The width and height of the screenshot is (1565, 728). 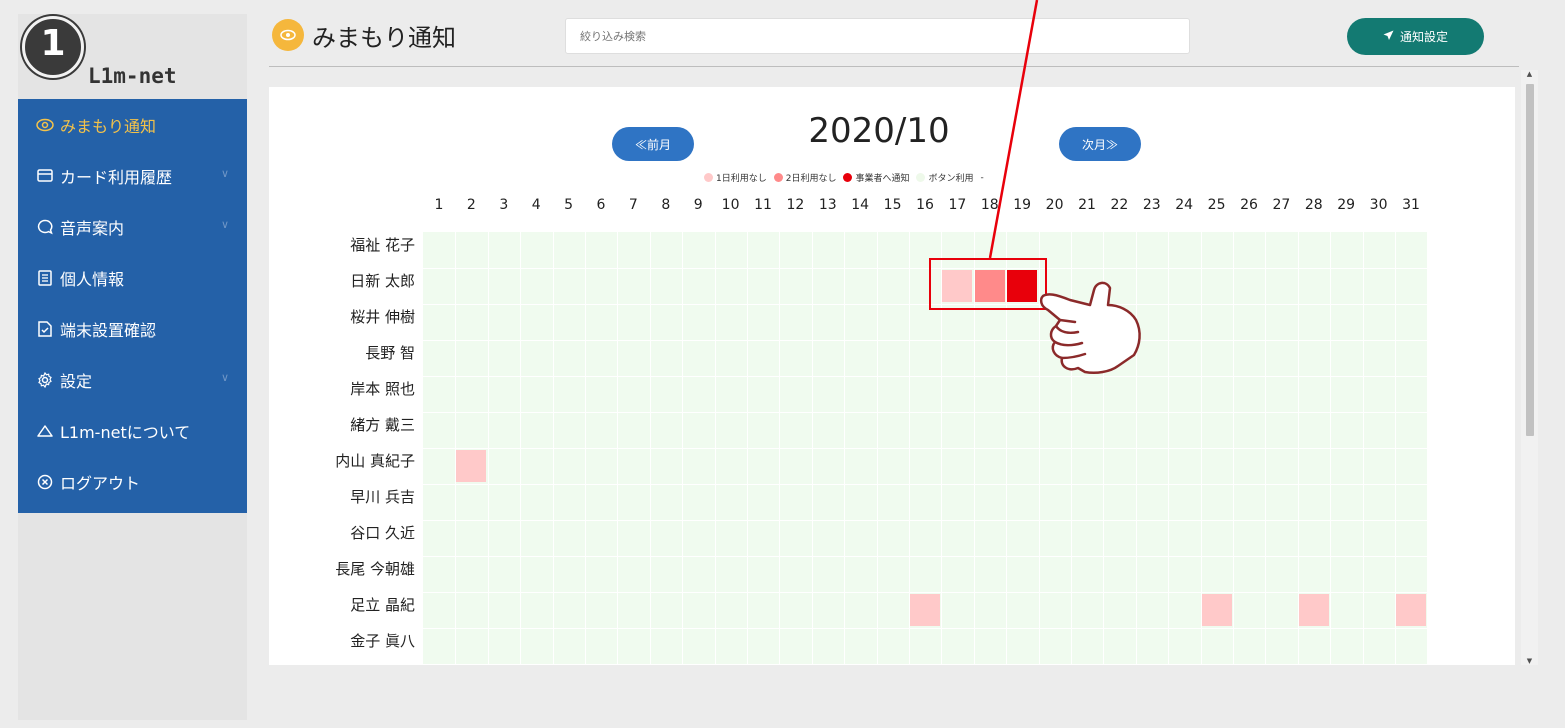 What do you see at coordinates (132, 379) in the screenshot?
I see `sidebar-item-settings: 設定 ∨` at bounding box center [132, 379].